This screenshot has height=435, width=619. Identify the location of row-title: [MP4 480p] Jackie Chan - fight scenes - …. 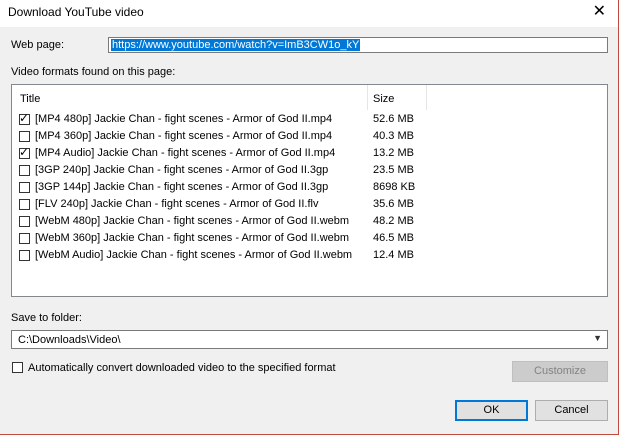
(184, 119).